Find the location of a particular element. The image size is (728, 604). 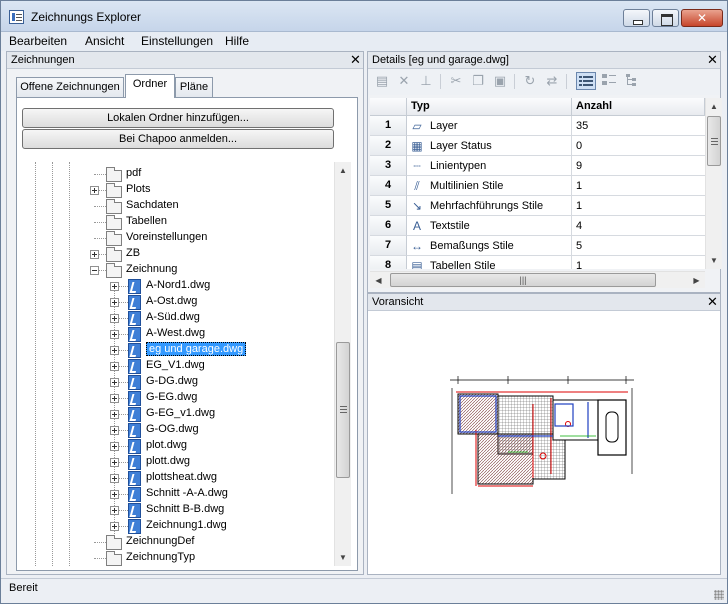

tree-file-item: plot.dwg is located at coordinates (177, 446).